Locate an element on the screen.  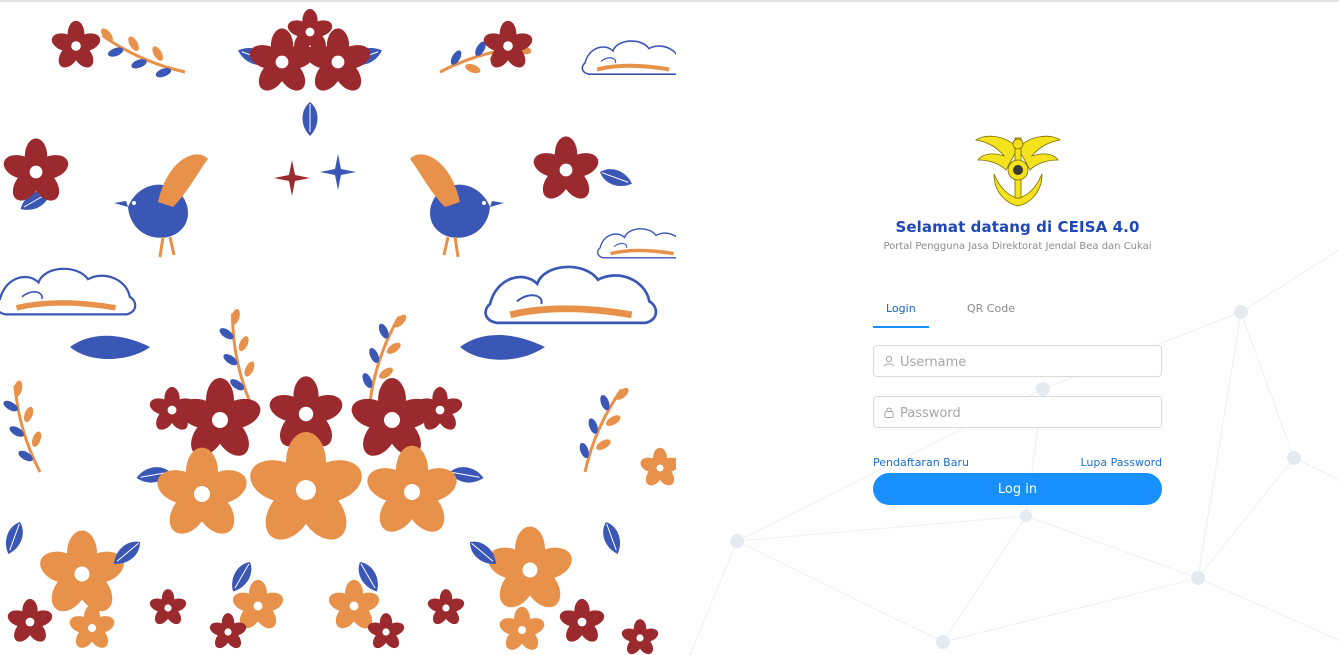
tab-qr-code: QR Code is located at coordinates (991, 308).